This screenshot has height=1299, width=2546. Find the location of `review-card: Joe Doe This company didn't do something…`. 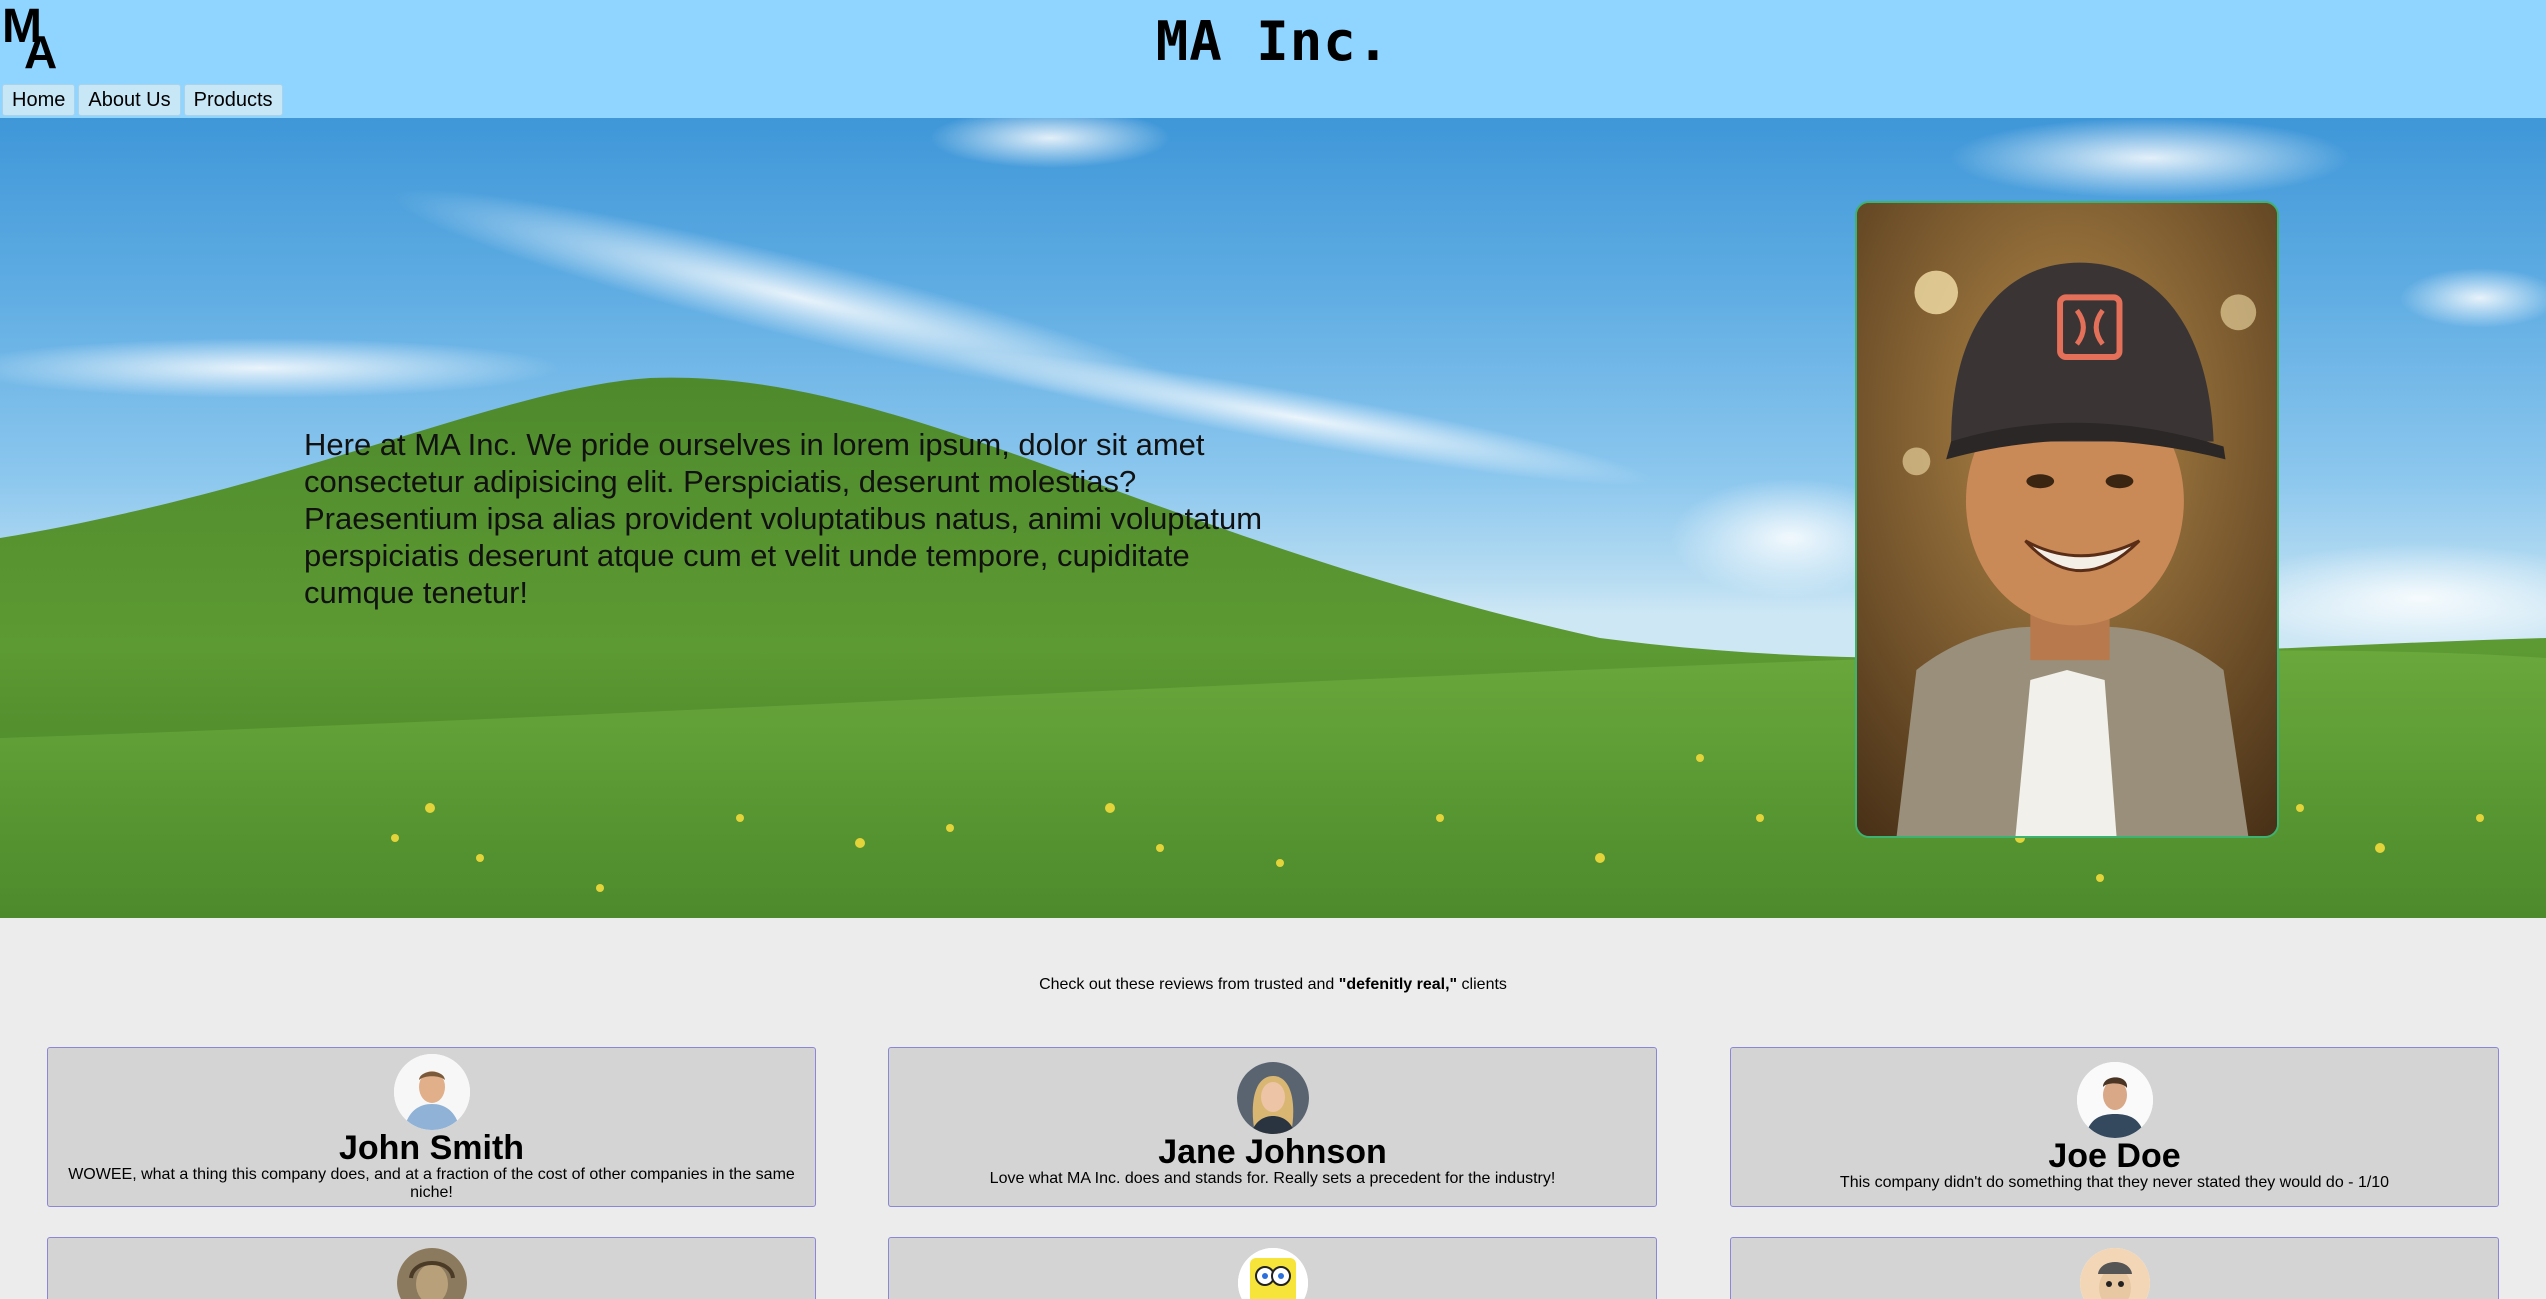

review-card: Joe Doe This company didn't do something… is located at coordinates (2114, 1127).